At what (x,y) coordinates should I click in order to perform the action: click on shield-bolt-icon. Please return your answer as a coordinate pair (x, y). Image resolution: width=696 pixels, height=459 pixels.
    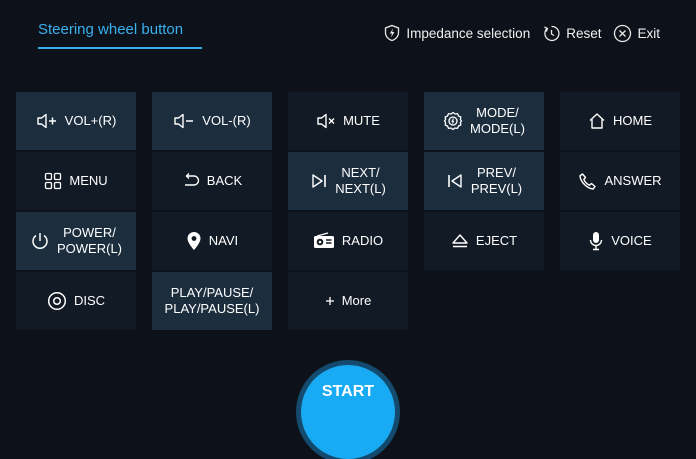
    Looking at the image, I should click on (392, 33).